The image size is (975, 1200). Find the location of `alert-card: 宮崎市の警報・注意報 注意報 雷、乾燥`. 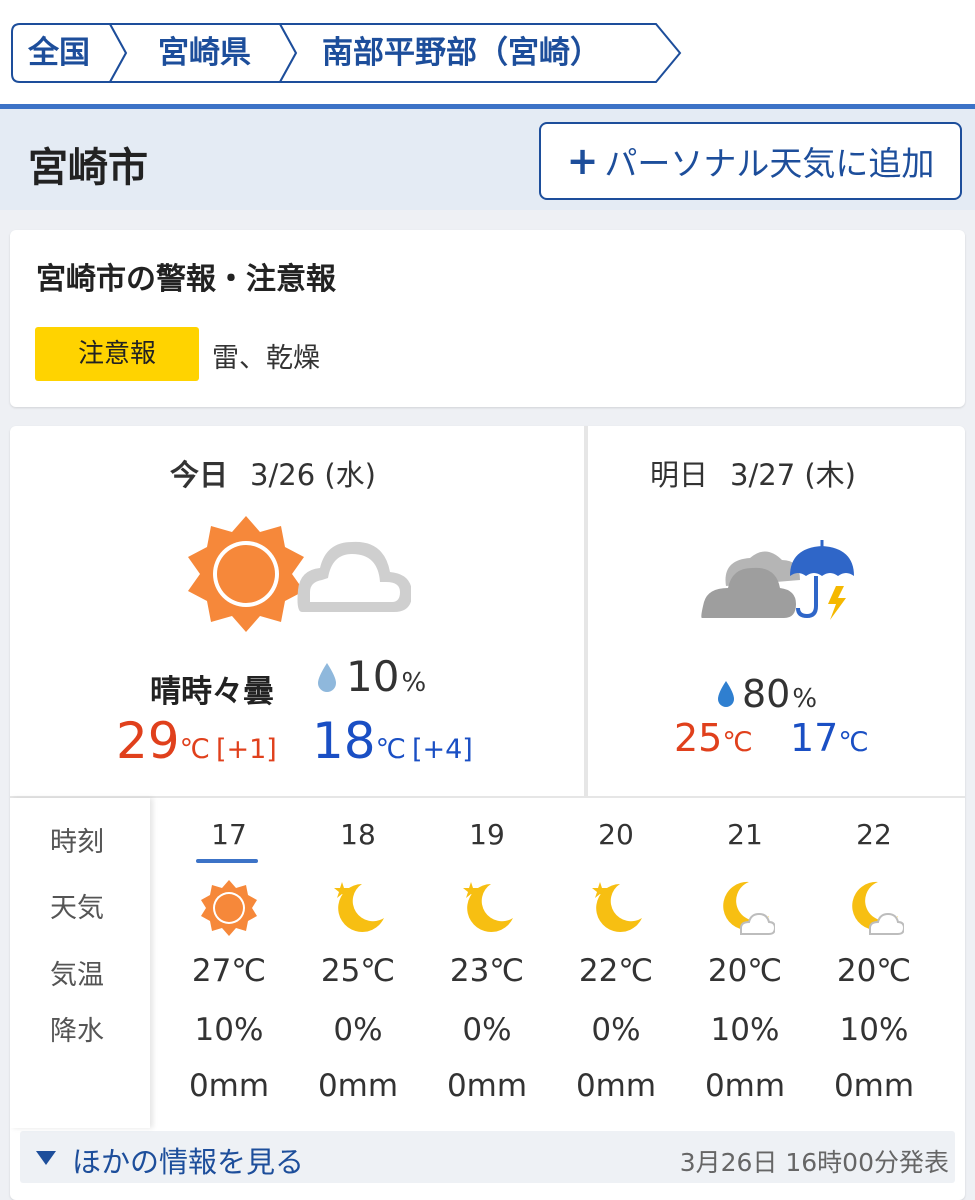

alert-card: 宮崎市の警報・注意報 注意報 雷、乾燥 is located at coordinates (487, 318).